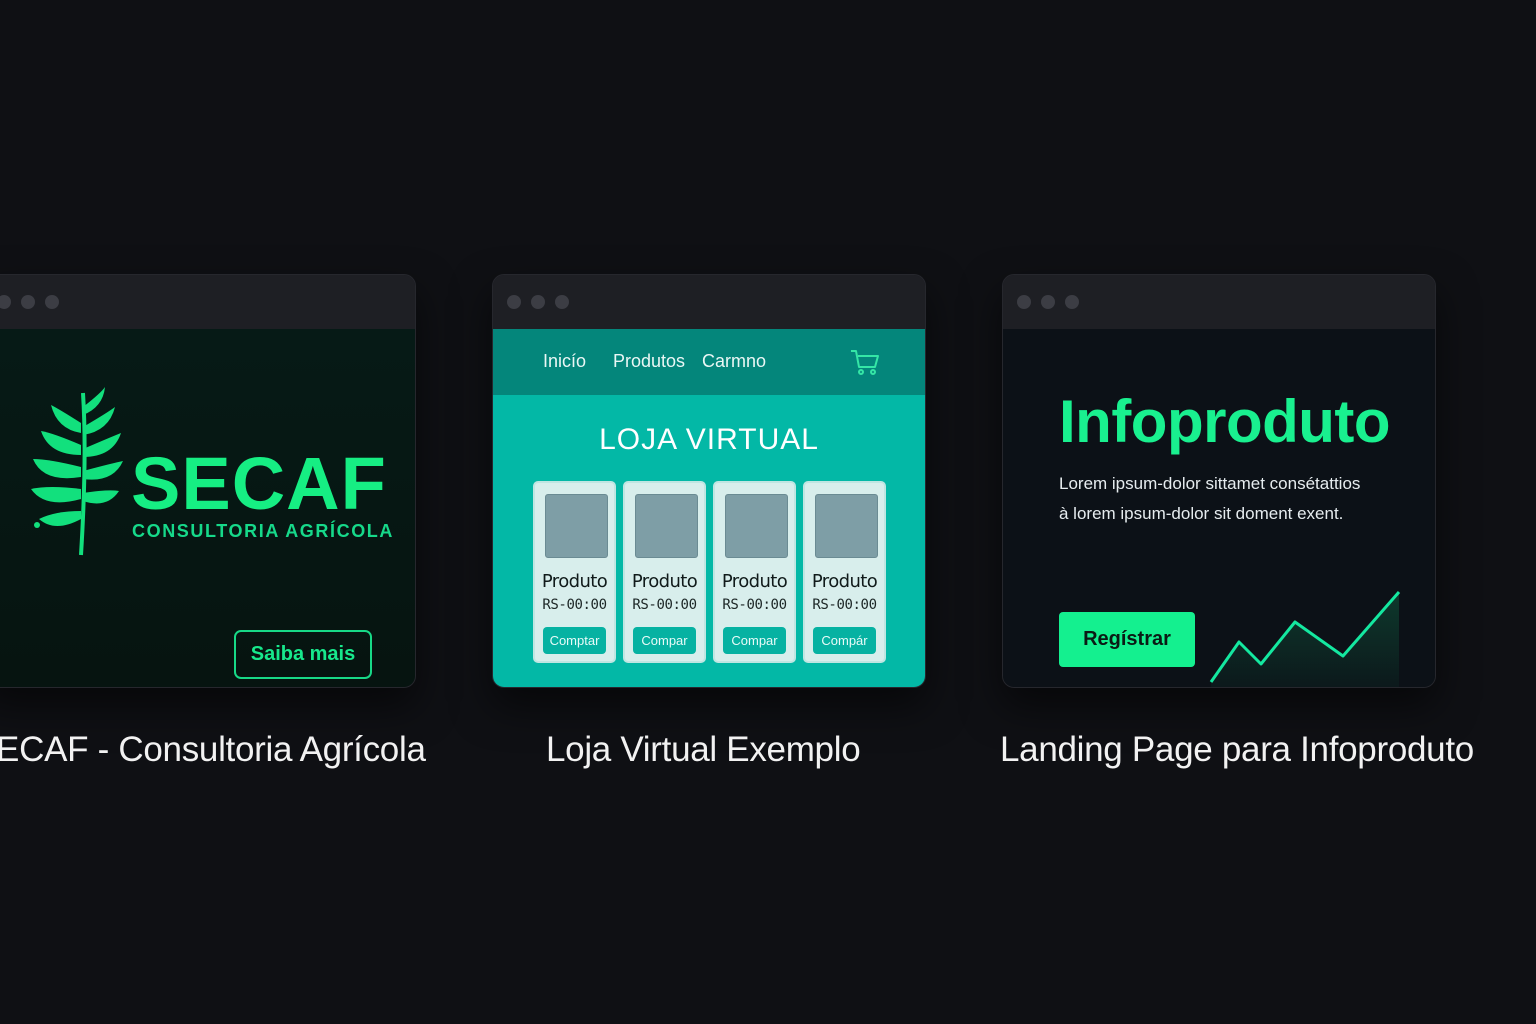  Describe the element at coordinates (263, 531) in the screenshot. I see `secaf-brand-subtitle: CONSULTORIA AGRÍCOLA` at that location.